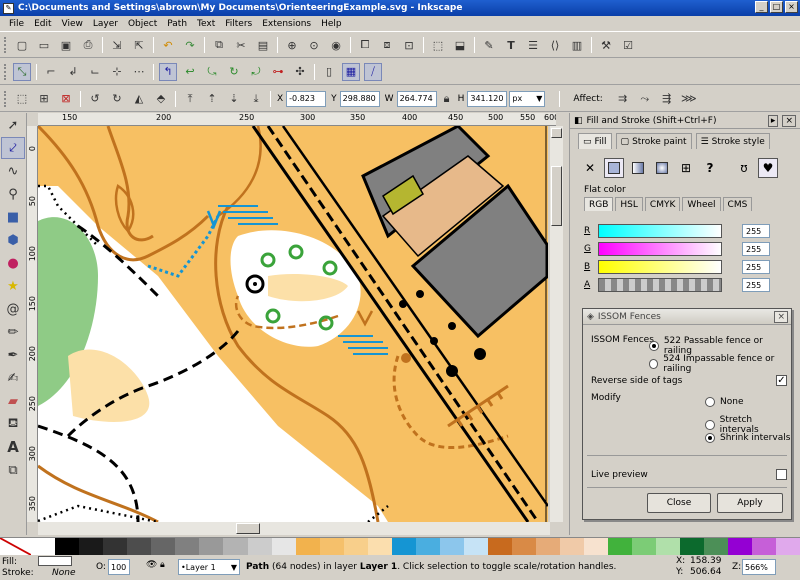 The height and width of the screenshot is (580, 800). I want to click on tab-rgb: RGB, so click(599, 204).